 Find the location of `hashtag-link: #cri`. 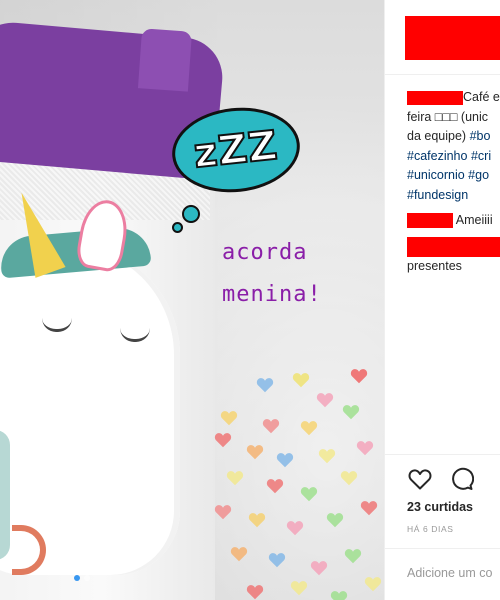

hashtag-link: #cri is located at coordinates (481, 156).